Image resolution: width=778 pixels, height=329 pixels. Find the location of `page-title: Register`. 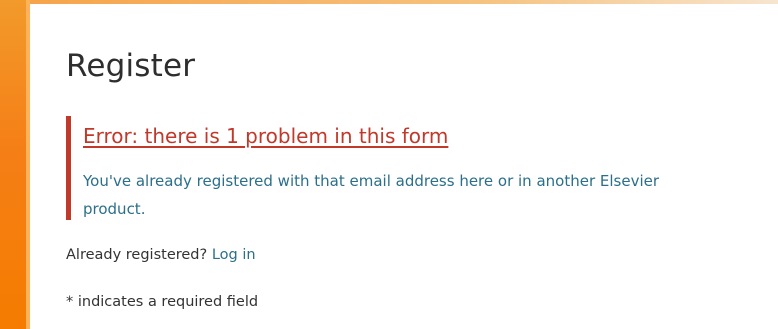

page-title: Register is located at coordinates (131, 66).